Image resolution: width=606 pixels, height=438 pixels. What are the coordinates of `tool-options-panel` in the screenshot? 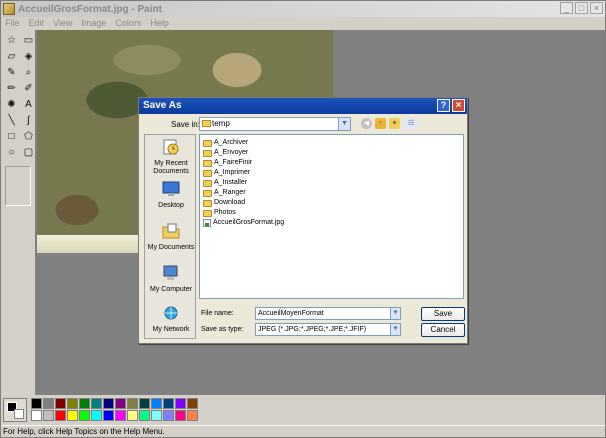 It's located at (18, 186).